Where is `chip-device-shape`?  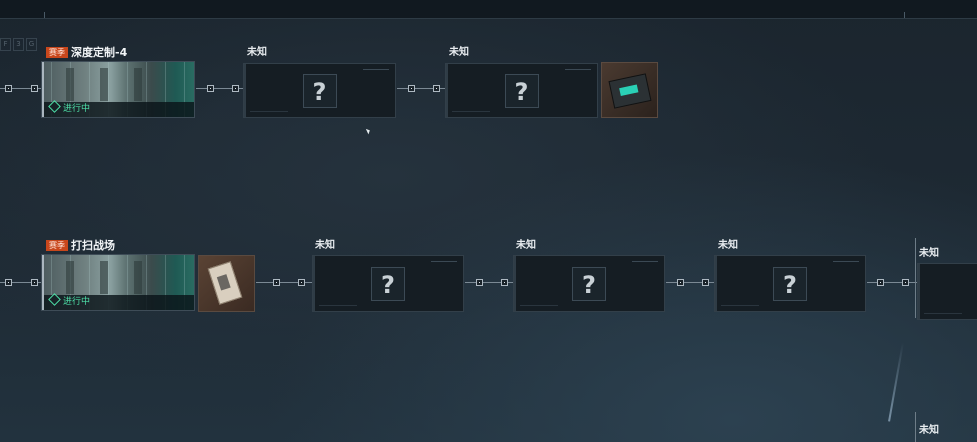
chip-device-shape is located at coordinates (630, 91).